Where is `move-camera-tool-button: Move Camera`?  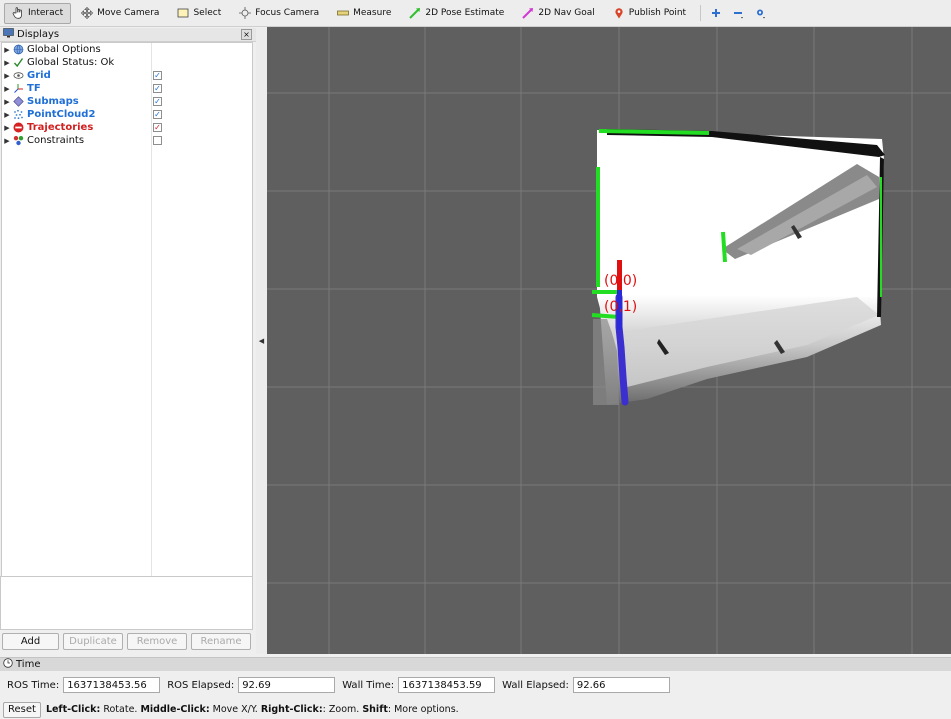
move-camera-tool-button: Move Camera is located at coordinates (120, 13).